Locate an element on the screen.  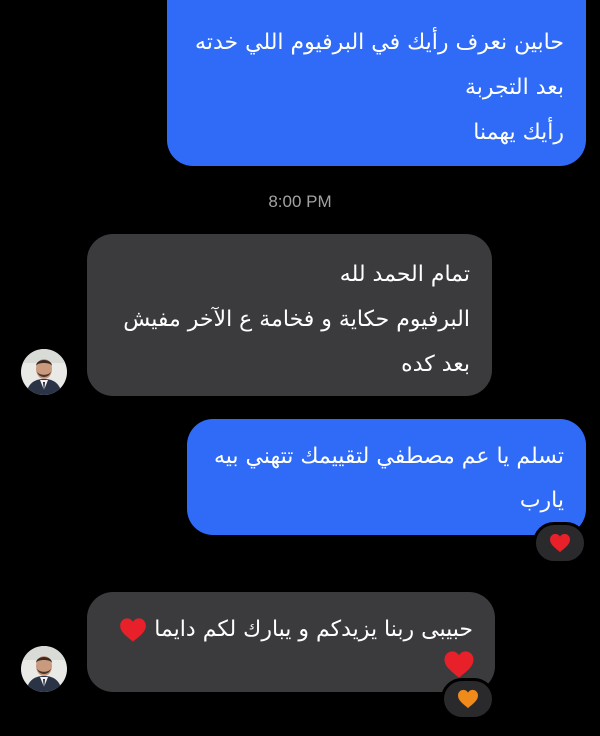
message-text-line: حابين نعرف رأيك في البرفيوم اللي خدته is located at coordinates (379, 42).